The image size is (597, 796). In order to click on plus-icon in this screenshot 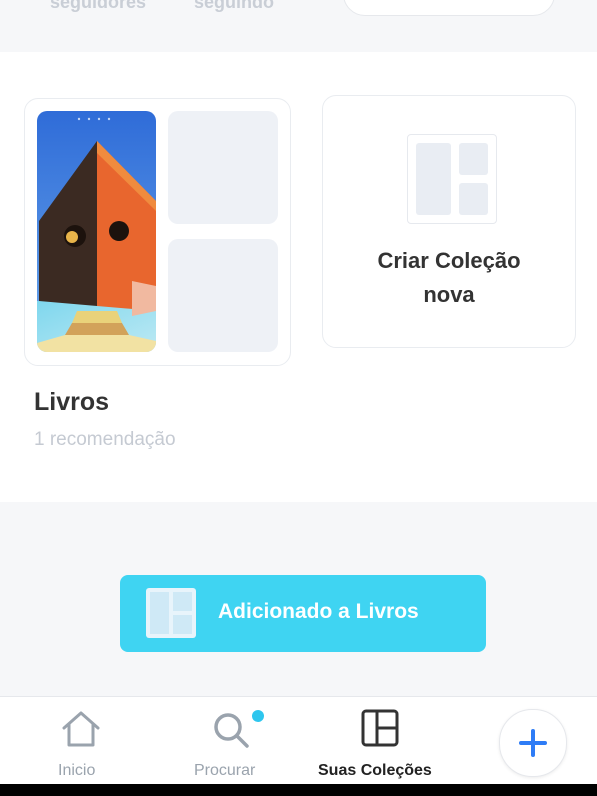, I will do `click(533, 743)`.